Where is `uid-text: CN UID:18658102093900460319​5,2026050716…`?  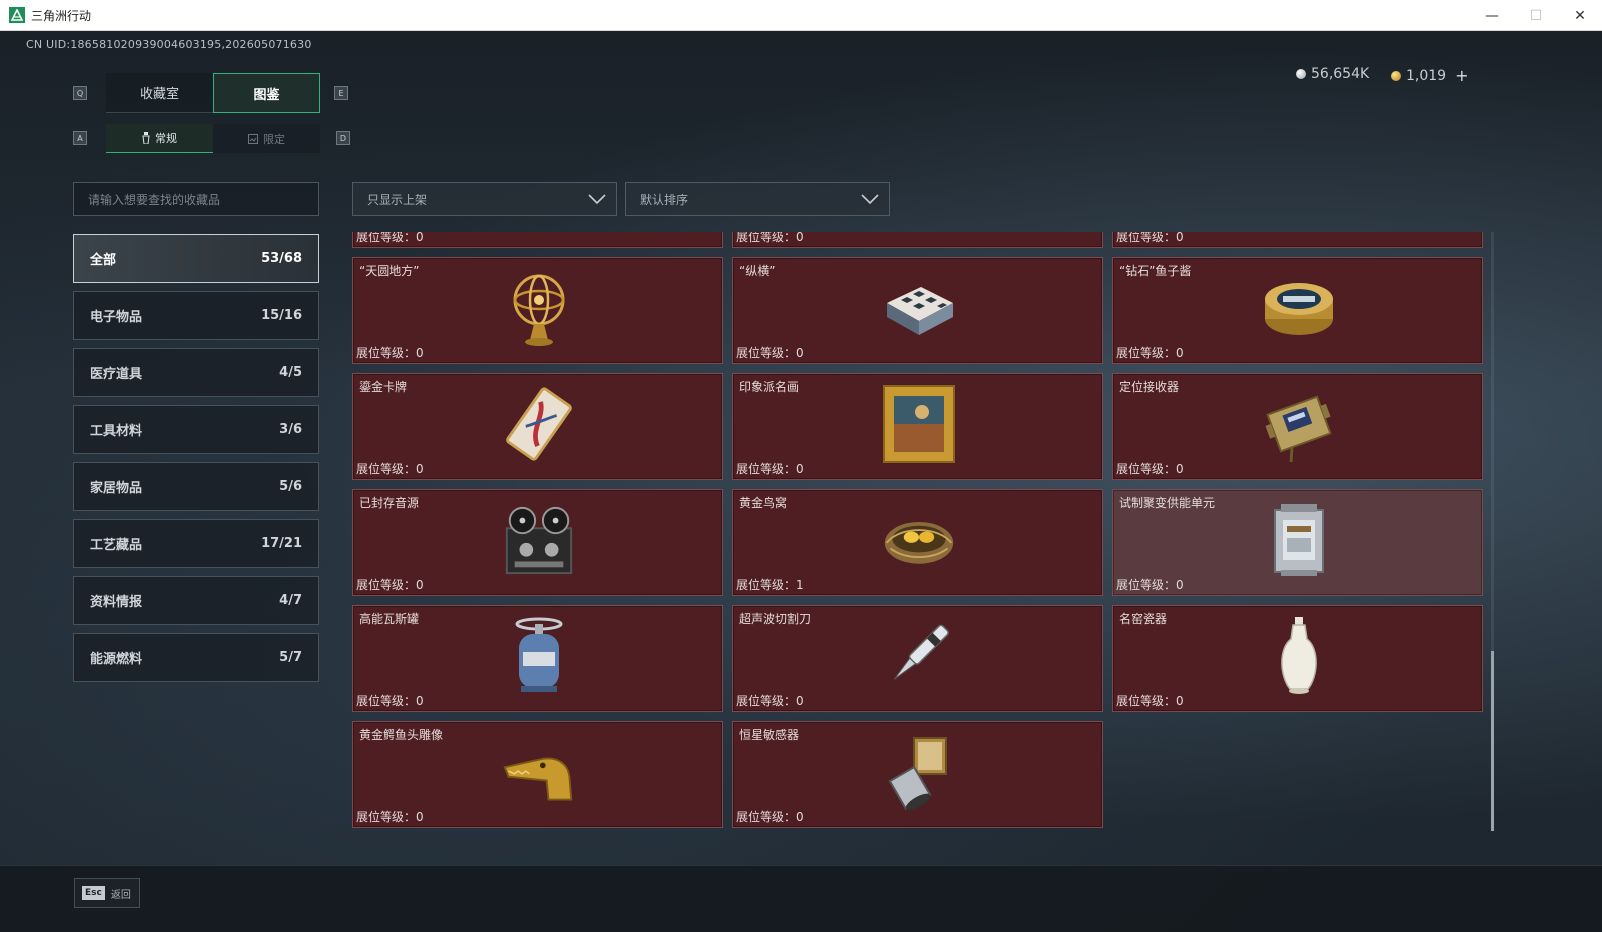
uid-text: CN UID:18658102093900460319​5,2026050716… is located at coordinates (169, 44).